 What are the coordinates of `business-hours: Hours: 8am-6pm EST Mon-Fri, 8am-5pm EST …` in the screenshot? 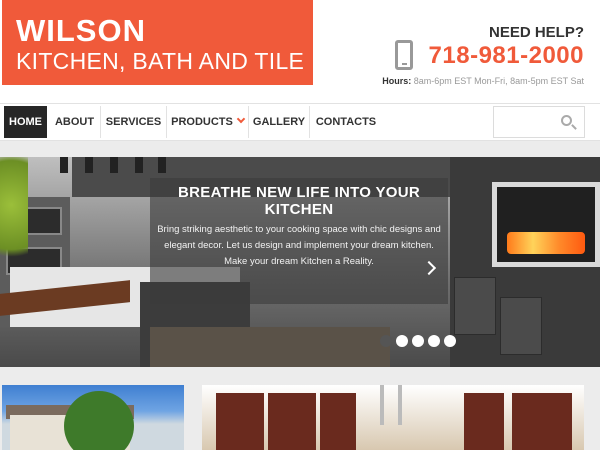 It's located at (483, 81).